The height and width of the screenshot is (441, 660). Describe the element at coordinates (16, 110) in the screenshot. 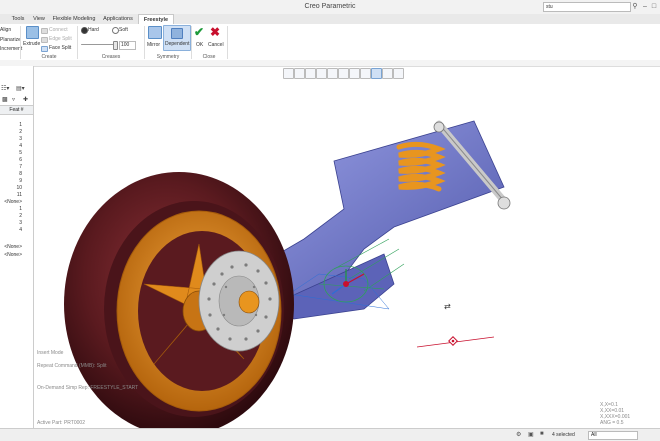

I see `feat-column-header: Feat #` at that location.